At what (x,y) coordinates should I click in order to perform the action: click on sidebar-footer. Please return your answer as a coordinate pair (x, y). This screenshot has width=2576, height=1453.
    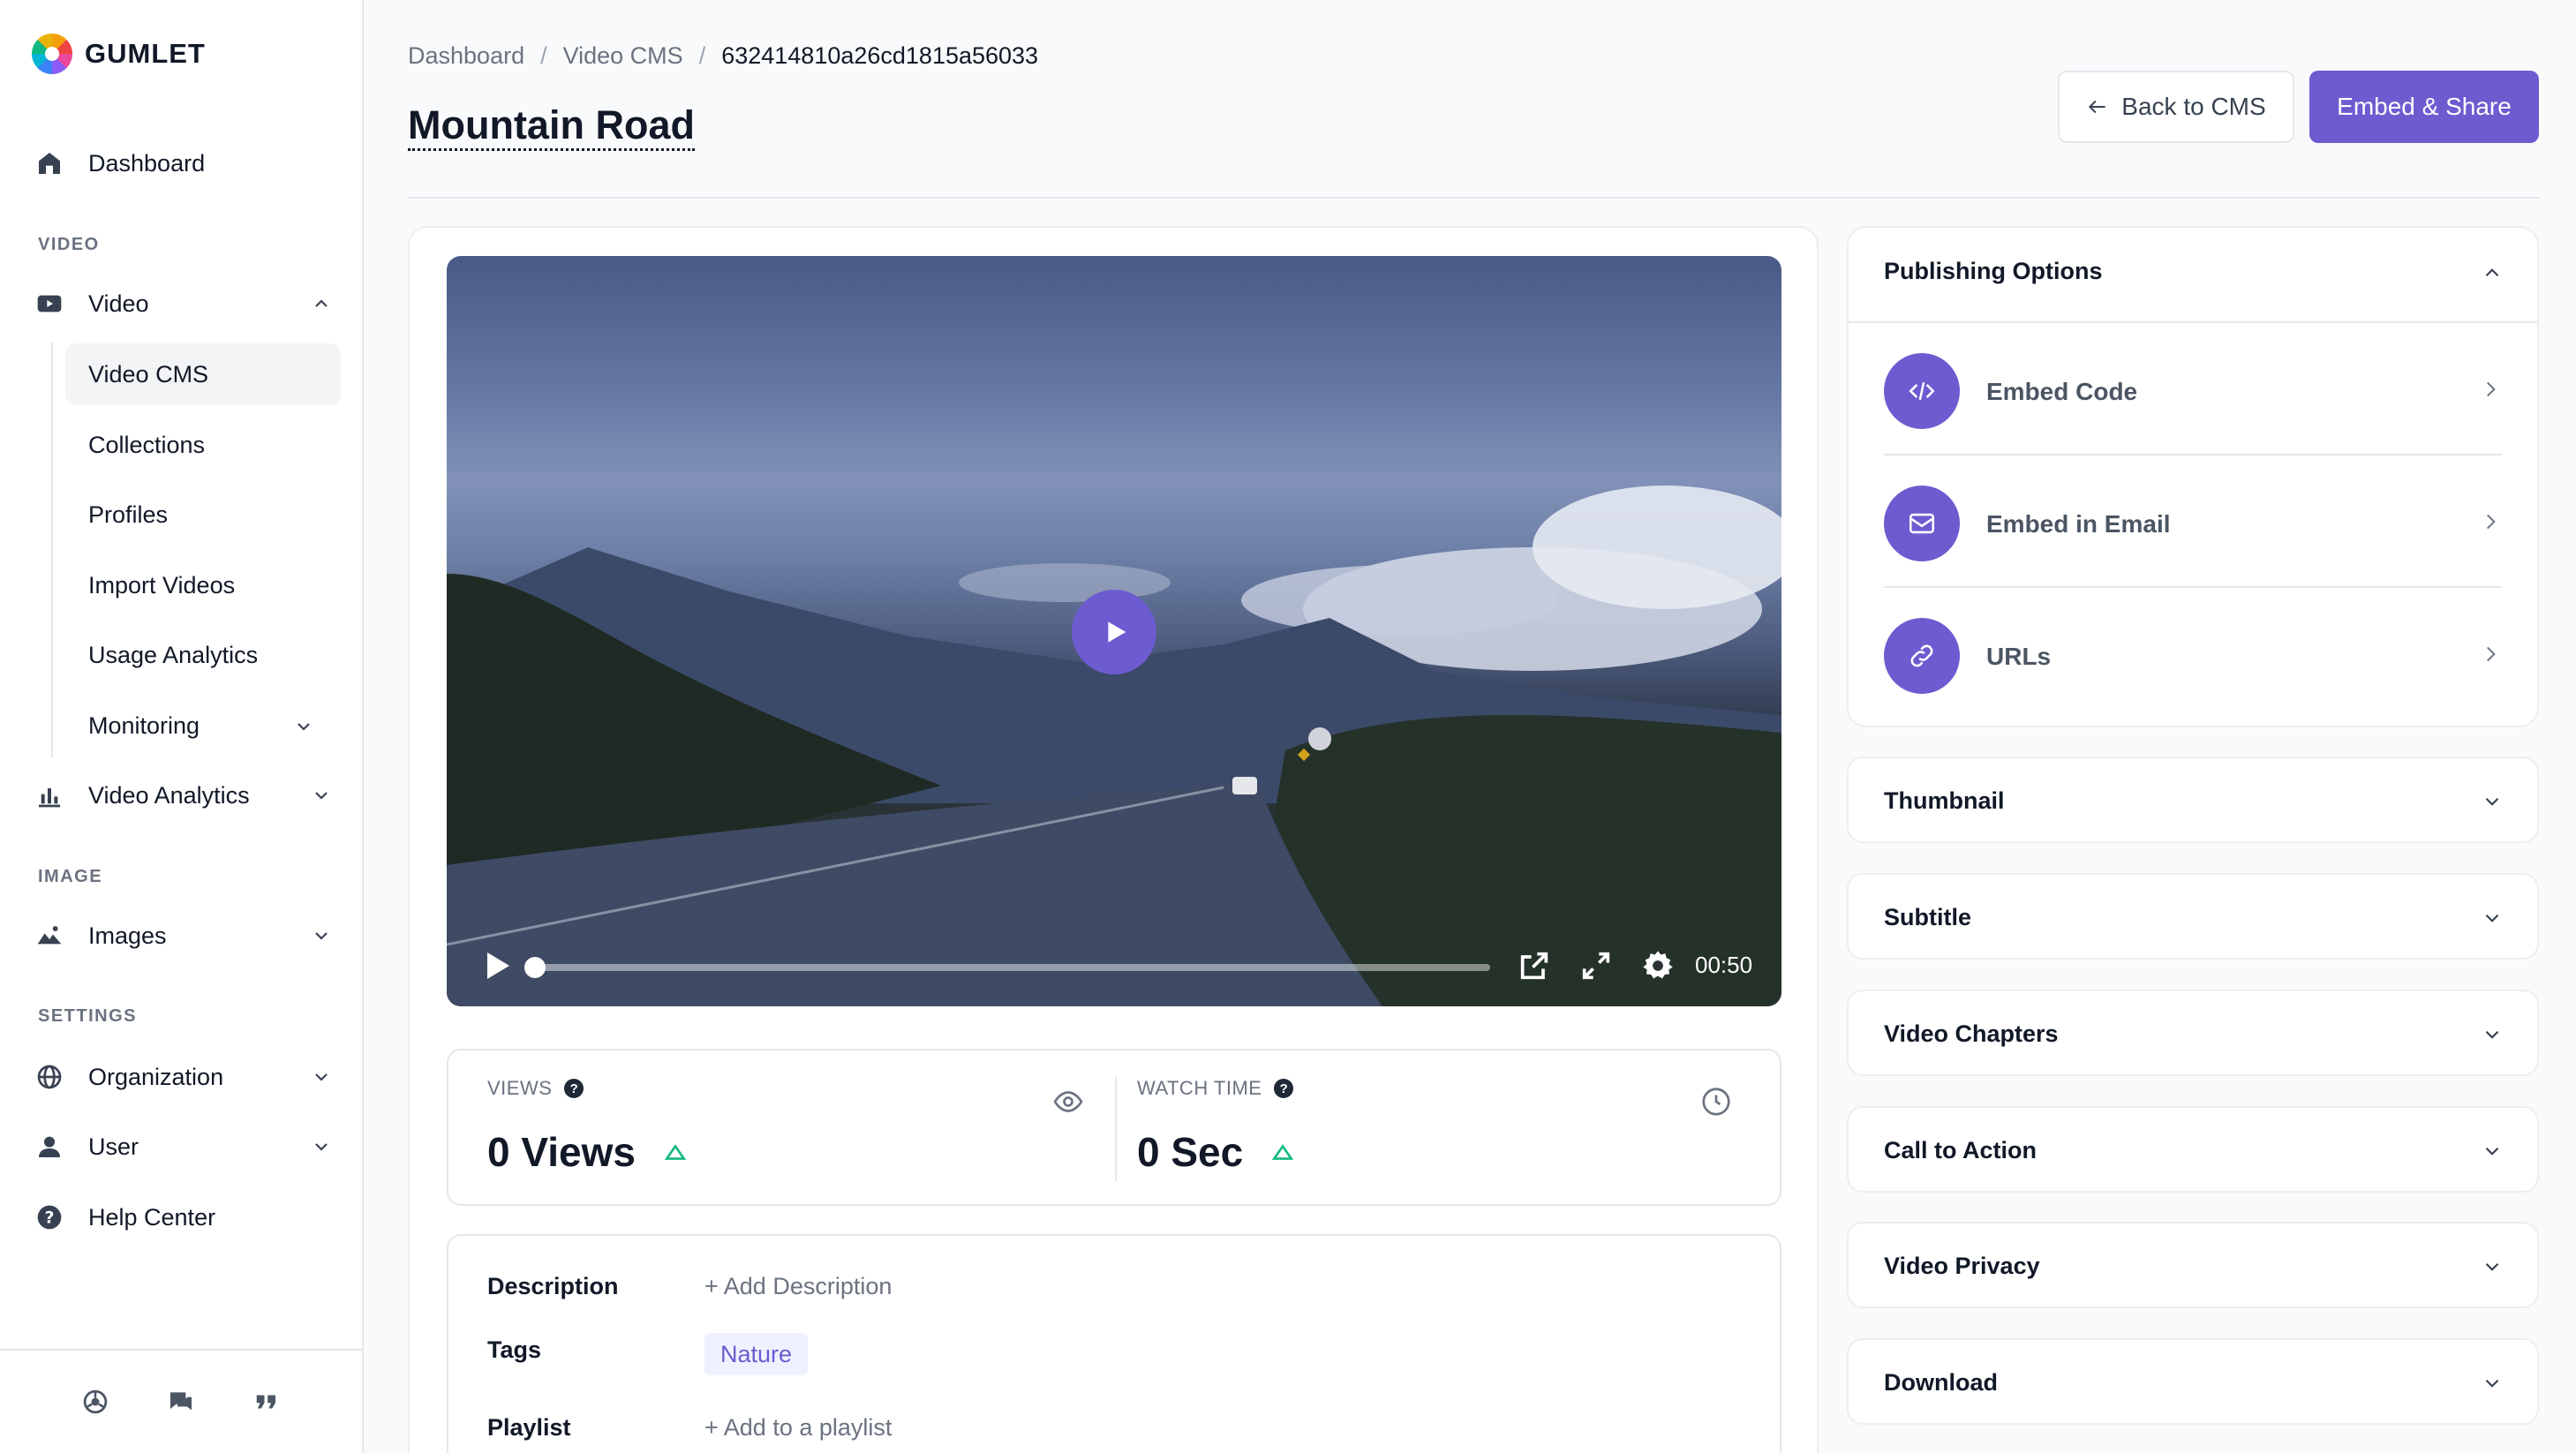
    Looking at the image, I should click on (181, 1401).